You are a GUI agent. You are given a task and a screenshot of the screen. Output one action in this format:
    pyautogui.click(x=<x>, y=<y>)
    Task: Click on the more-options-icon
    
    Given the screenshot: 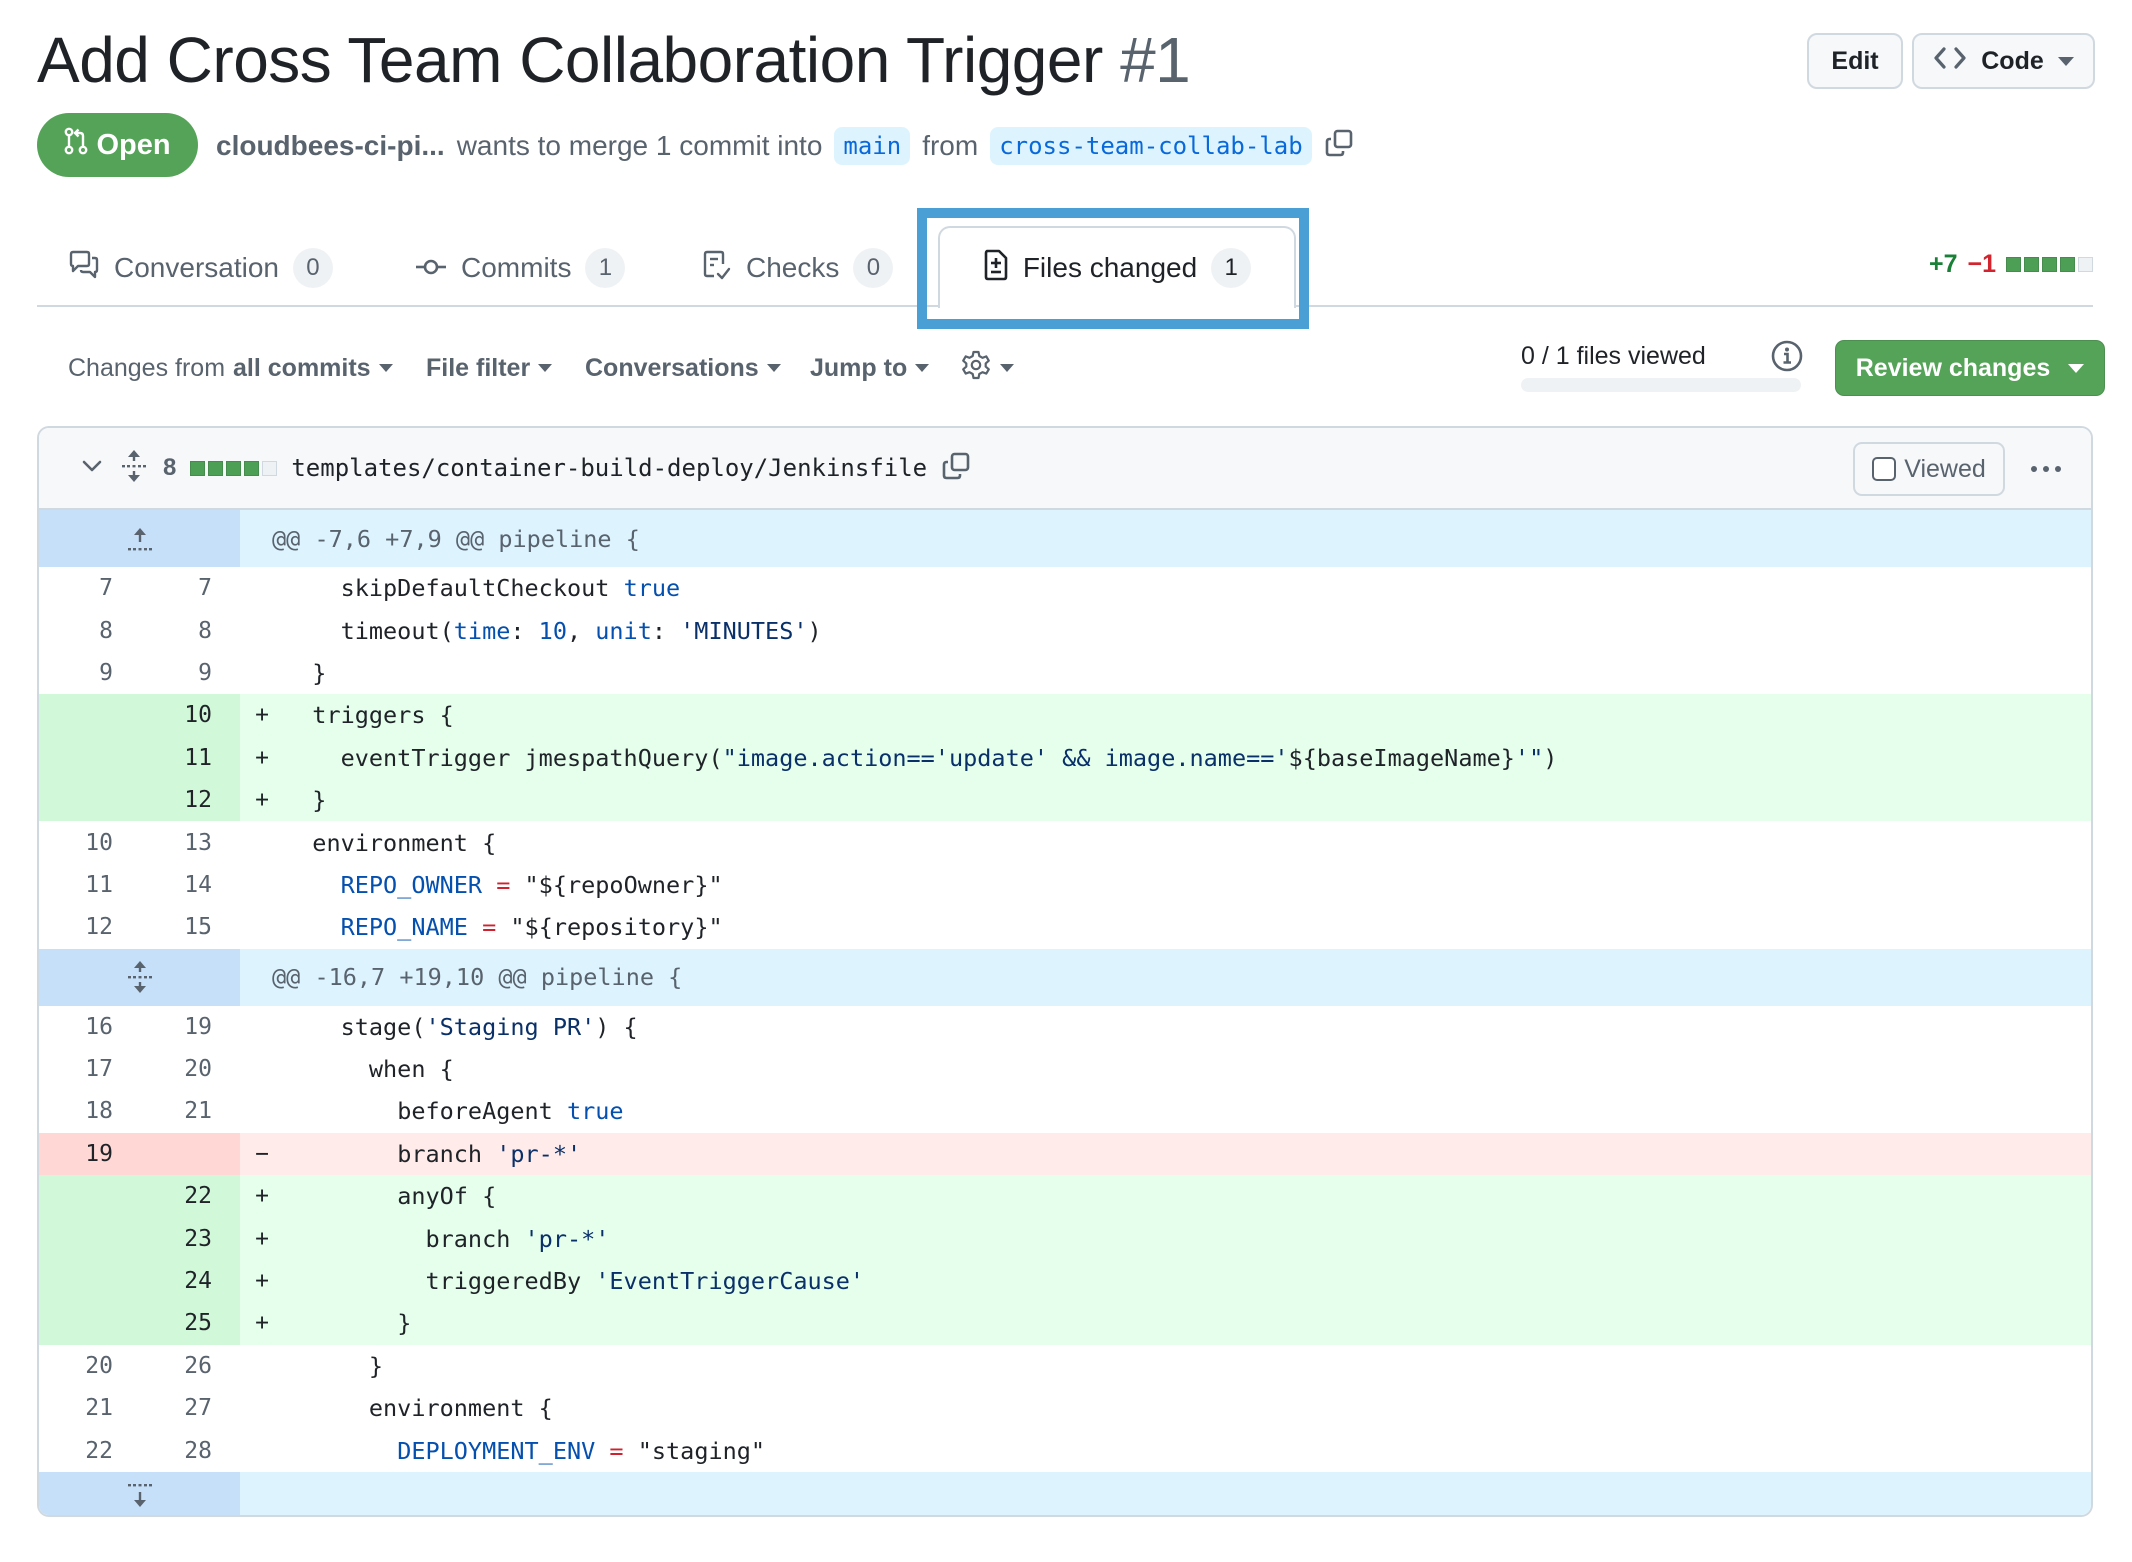 What is the action you would take?
    pyautogui.click(x=2046, y=469)
    